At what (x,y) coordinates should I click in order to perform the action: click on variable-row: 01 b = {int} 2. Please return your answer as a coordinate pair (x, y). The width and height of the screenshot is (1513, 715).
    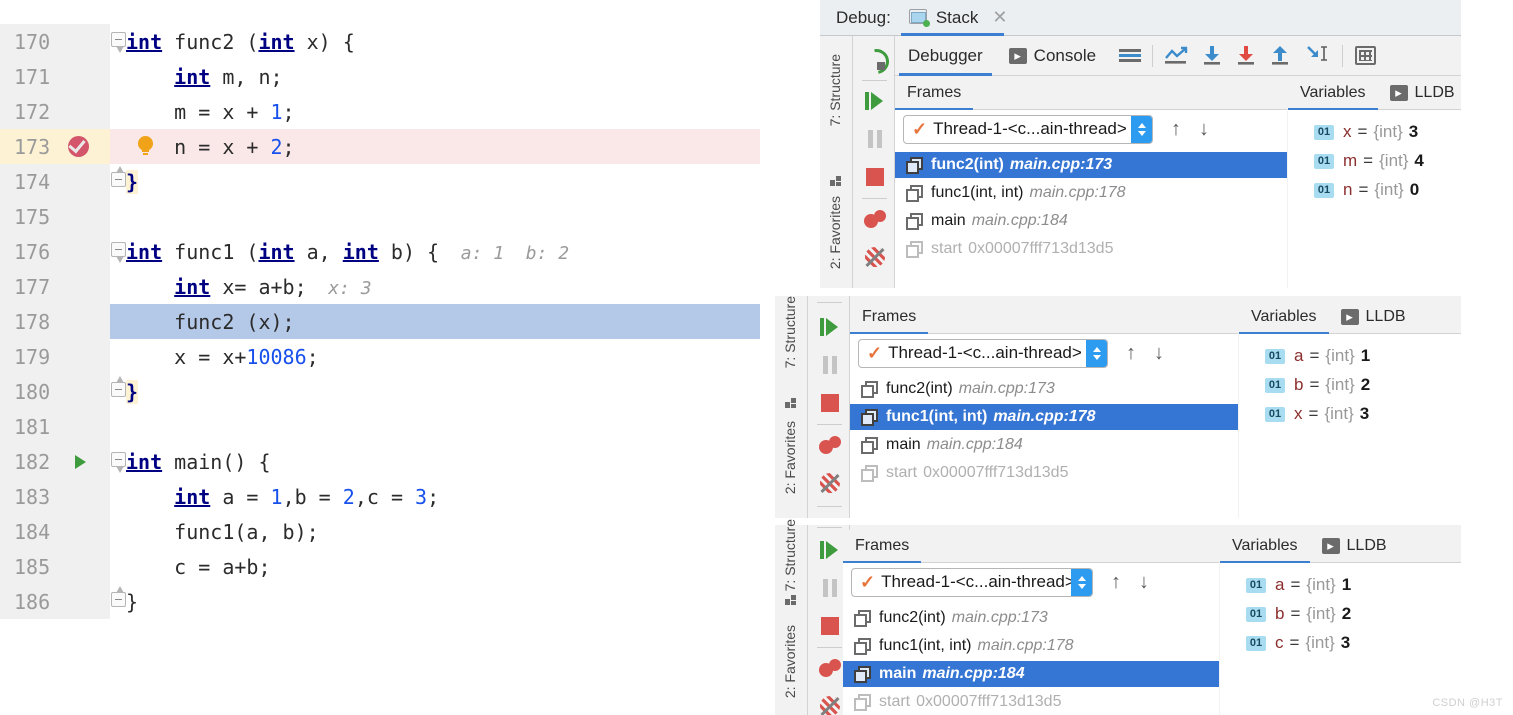
    Looking at the image, I should click on (1350, 385).